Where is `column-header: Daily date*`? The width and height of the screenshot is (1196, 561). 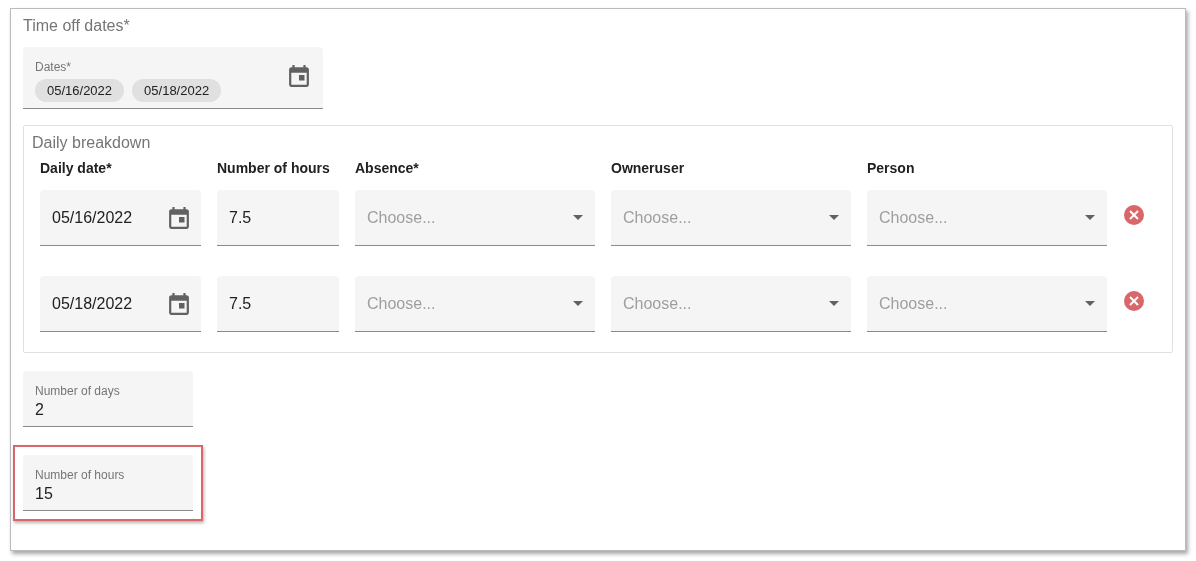 column-header: Daily date* is located at coordinates (76, 168).